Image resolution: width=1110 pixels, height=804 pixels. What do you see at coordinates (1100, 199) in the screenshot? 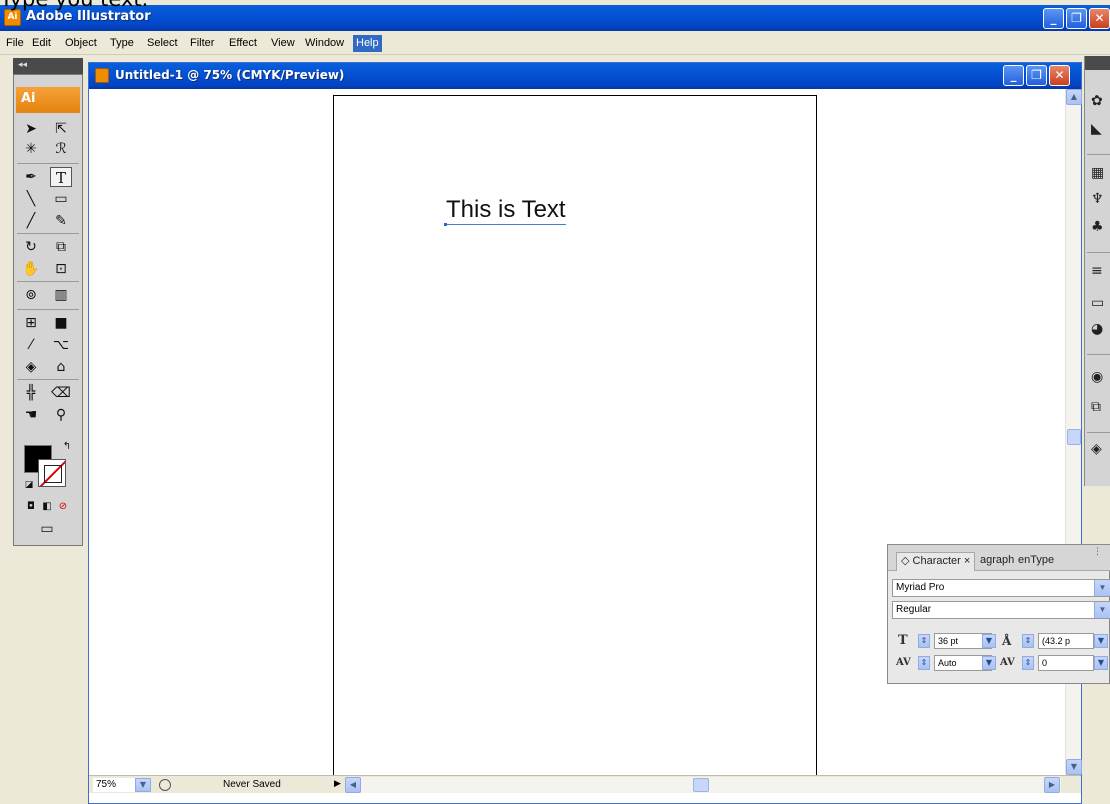
I see `brushes-panel-icon: ♆` at bounding box center [1100, 199].